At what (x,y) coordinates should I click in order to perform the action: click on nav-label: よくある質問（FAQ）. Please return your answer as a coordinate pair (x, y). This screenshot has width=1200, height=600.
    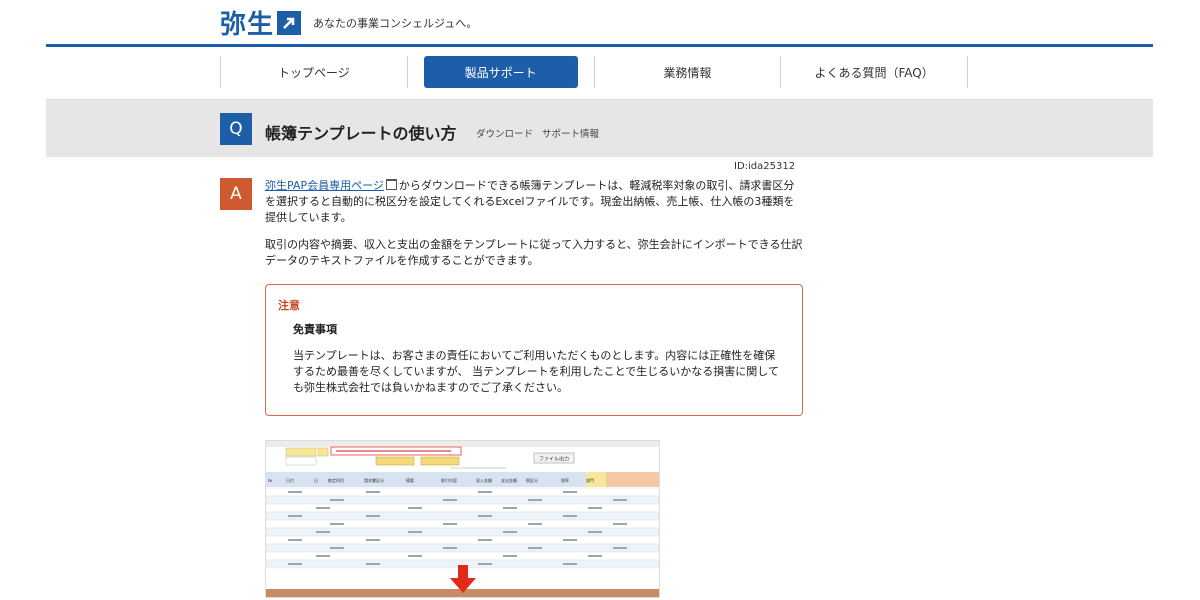
    Looking at the image, I should click on (874, 72).